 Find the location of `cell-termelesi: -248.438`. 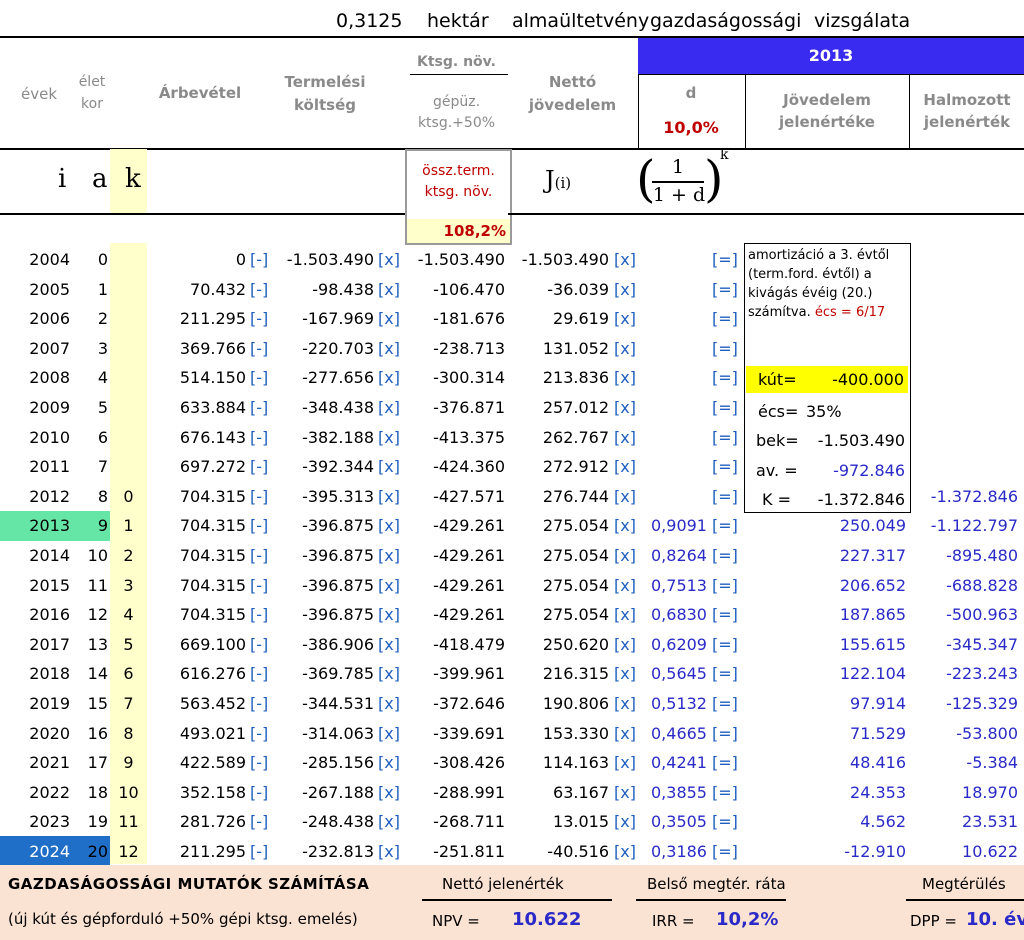

cell-termelesi: -248.438 is located at coordinates (338, 822).